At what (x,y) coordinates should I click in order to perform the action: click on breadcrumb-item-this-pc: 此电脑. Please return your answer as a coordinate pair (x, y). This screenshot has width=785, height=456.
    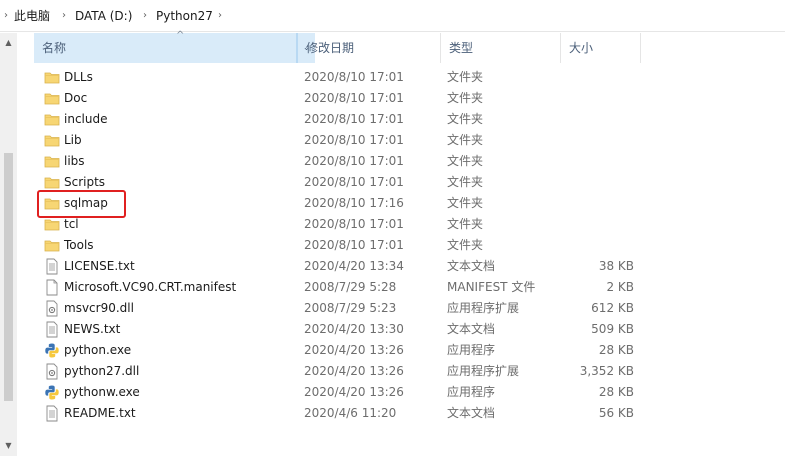
    Looking at the image, I should click on (32, 16).